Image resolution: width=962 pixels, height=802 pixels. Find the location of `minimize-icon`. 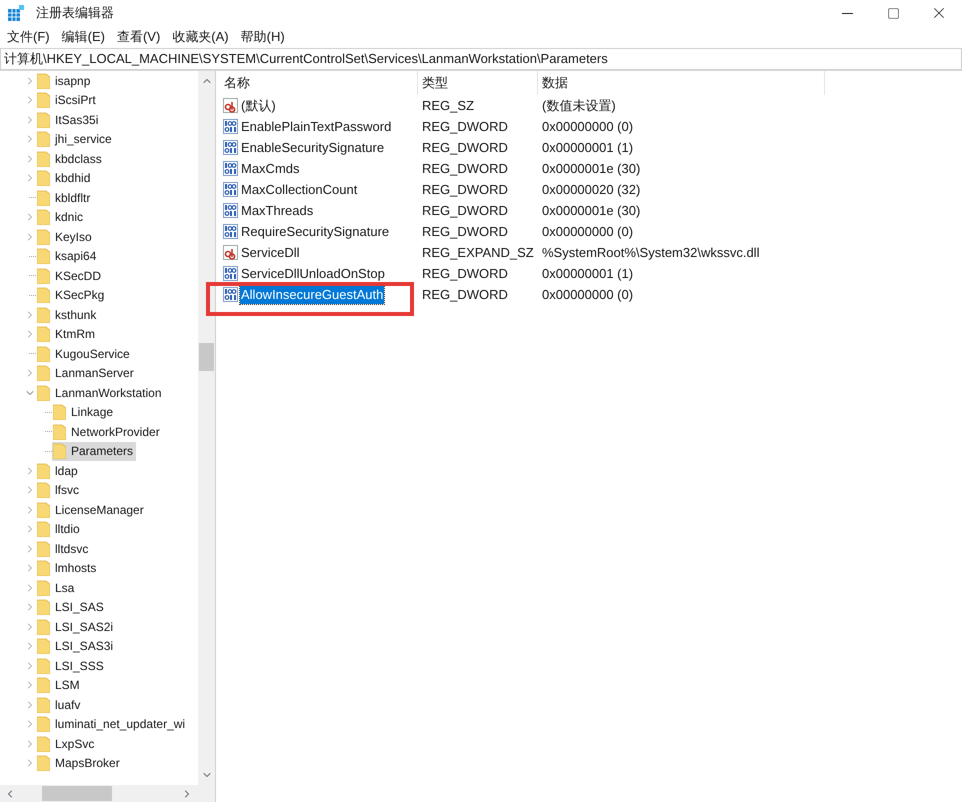

minimize-icon is located at coordinates (847, 13).